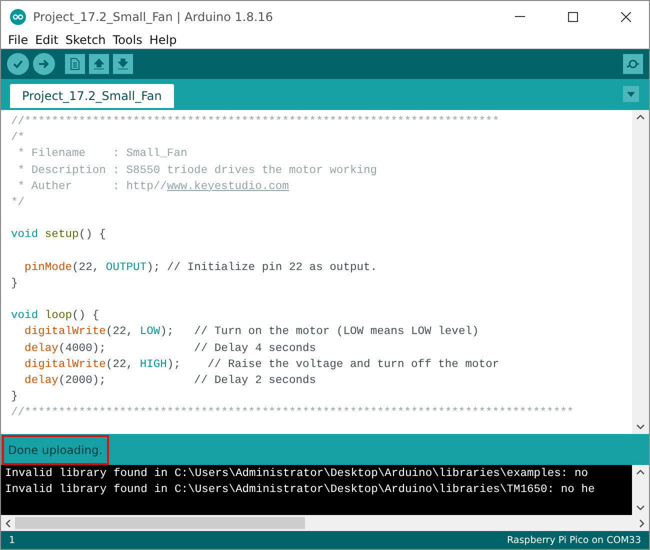 The width and height of the screenshot is (650, 550). I want to click on board-port-label: Raspberry Pi Pico on COM33, so click(574, 540).